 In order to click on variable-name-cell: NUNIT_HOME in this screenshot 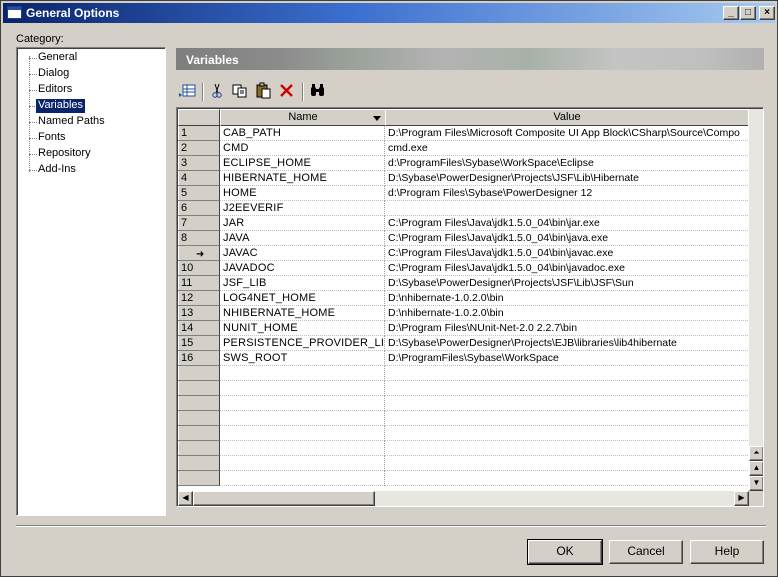, I will do `click(302, 328)`.